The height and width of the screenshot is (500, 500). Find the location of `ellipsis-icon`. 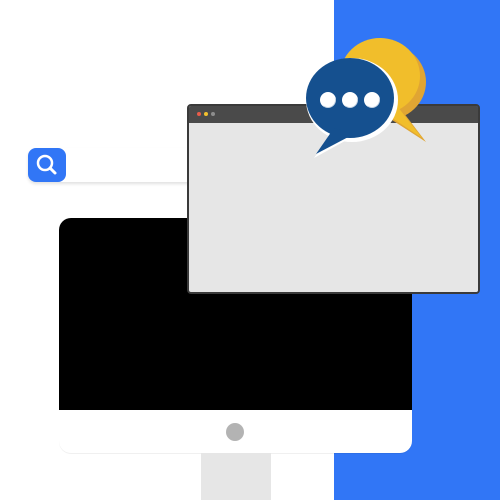

ellipsis-icon is located at coordinates (350, 101).